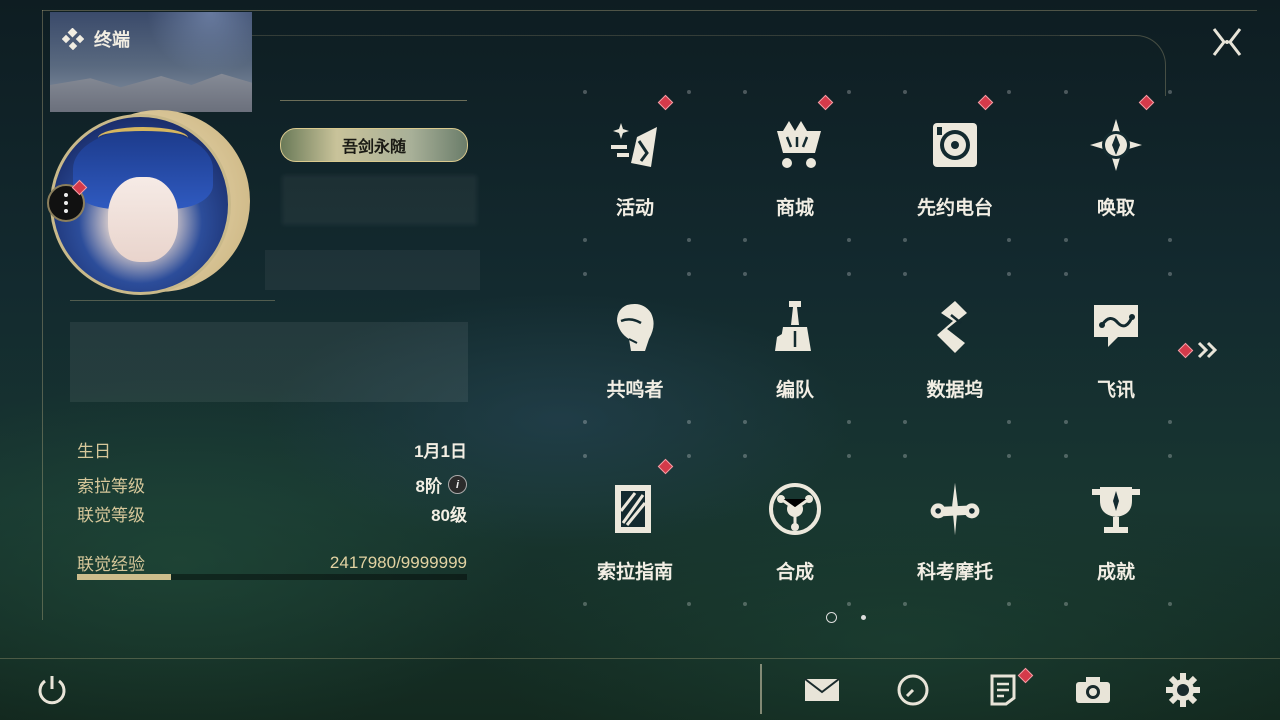 The image size is (1280, 720). I want to click on exp-progress-bar, so click(272, 577).